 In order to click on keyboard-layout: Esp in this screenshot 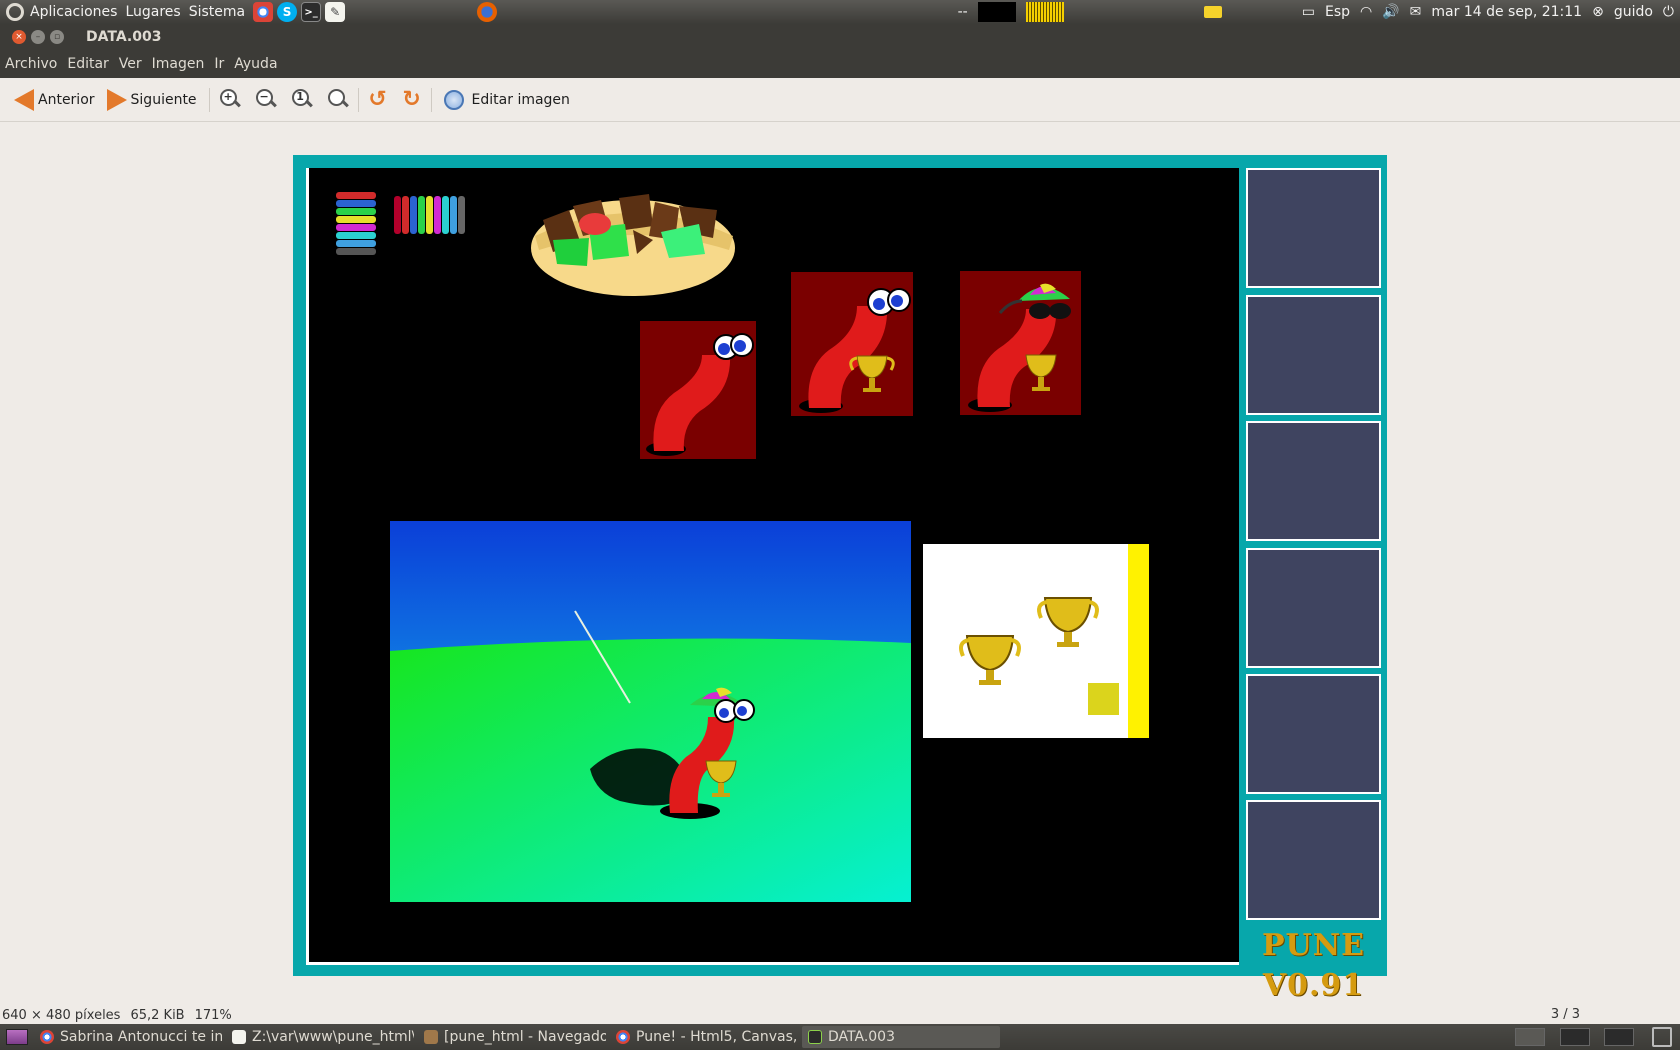, I will do `click(1337, 12)`.